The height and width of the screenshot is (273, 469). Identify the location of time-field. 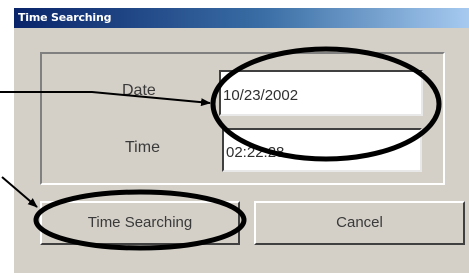
(322, 150).